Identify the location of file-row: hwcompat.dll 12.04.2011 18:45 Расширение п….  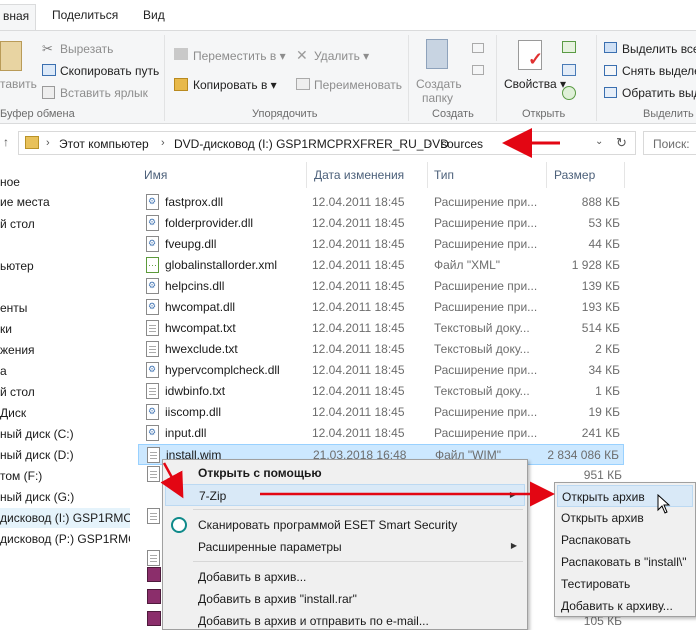
(381, 307).